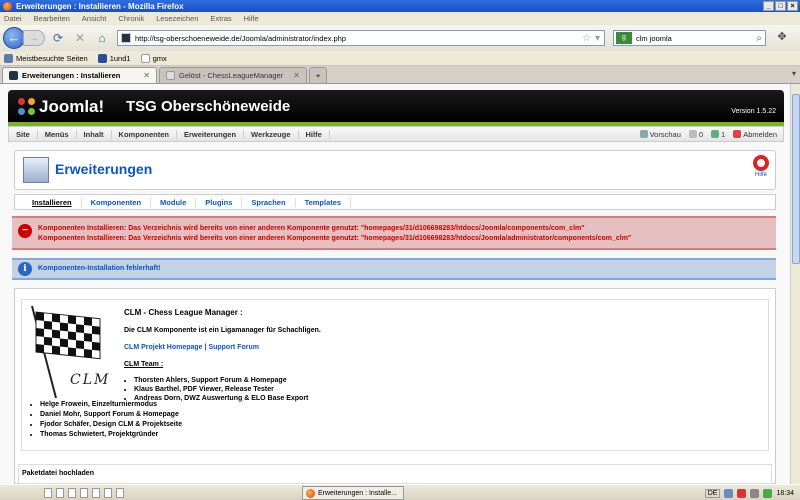 The image size is (800, 500). I want to click on tab-geloest: Gelöst - ChessLeagueManager ✕, so click(233, 75).